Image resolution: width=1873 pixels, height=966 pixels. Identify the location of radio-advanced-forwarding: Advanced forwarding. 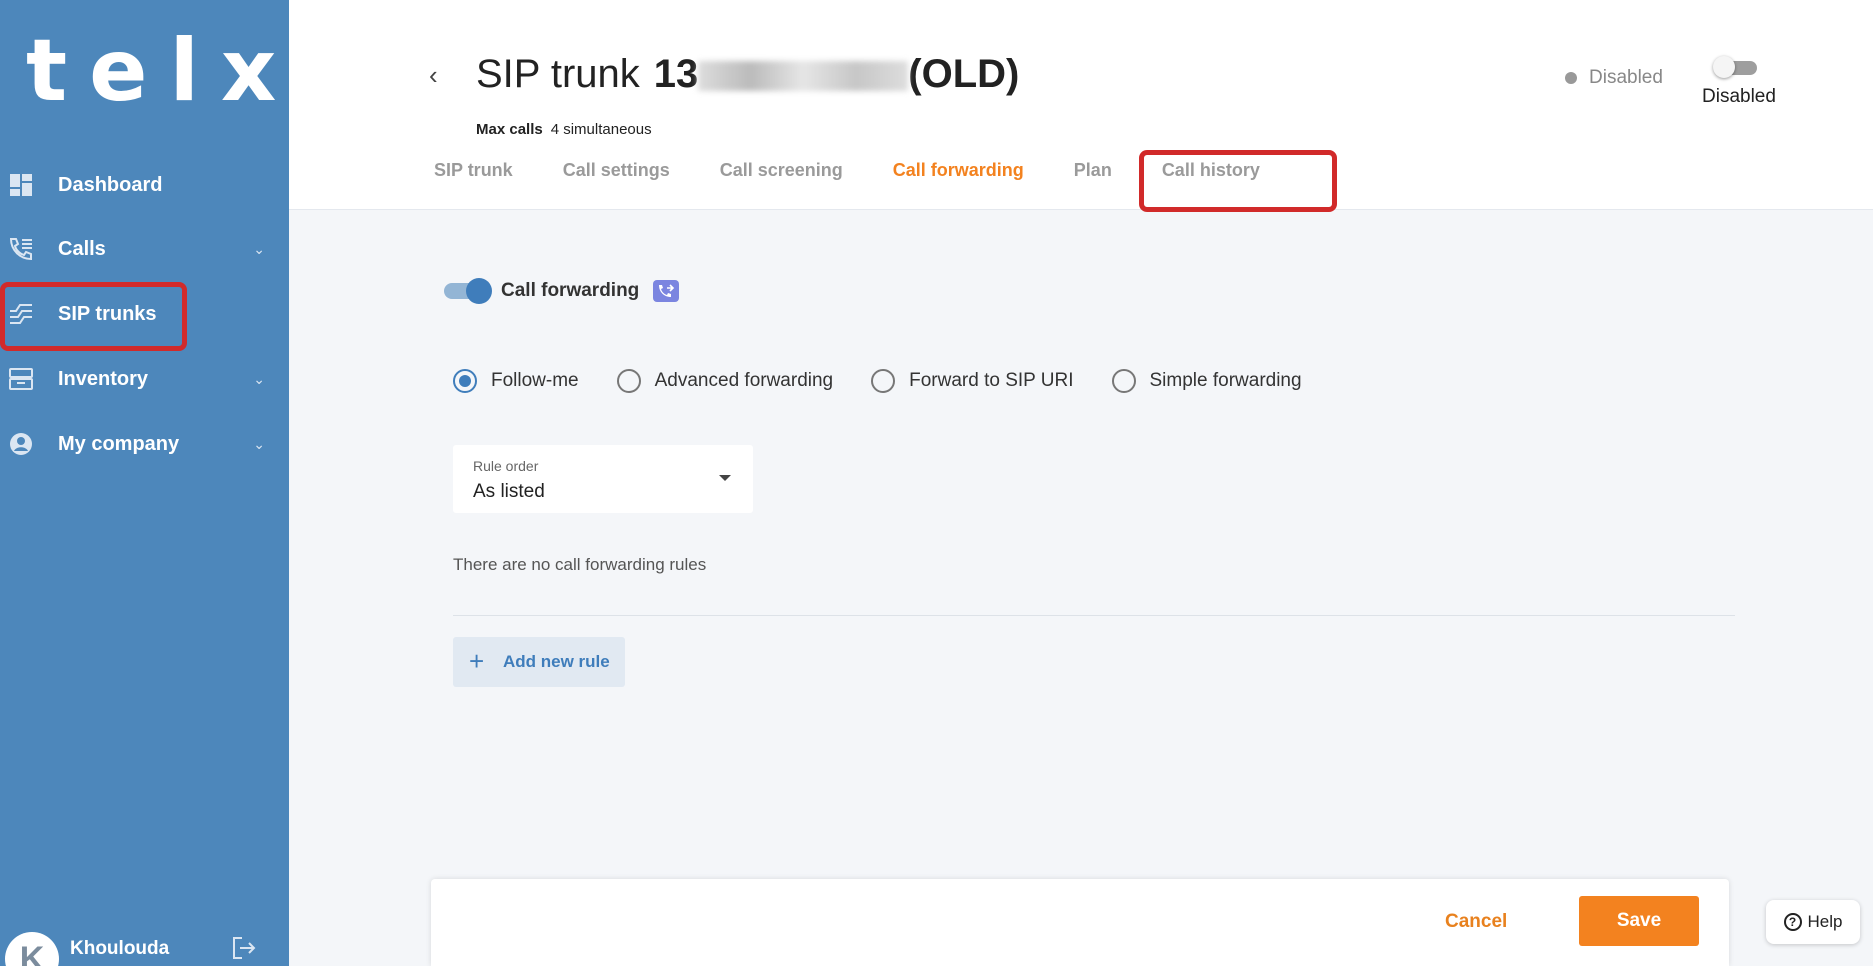
(725, 381).